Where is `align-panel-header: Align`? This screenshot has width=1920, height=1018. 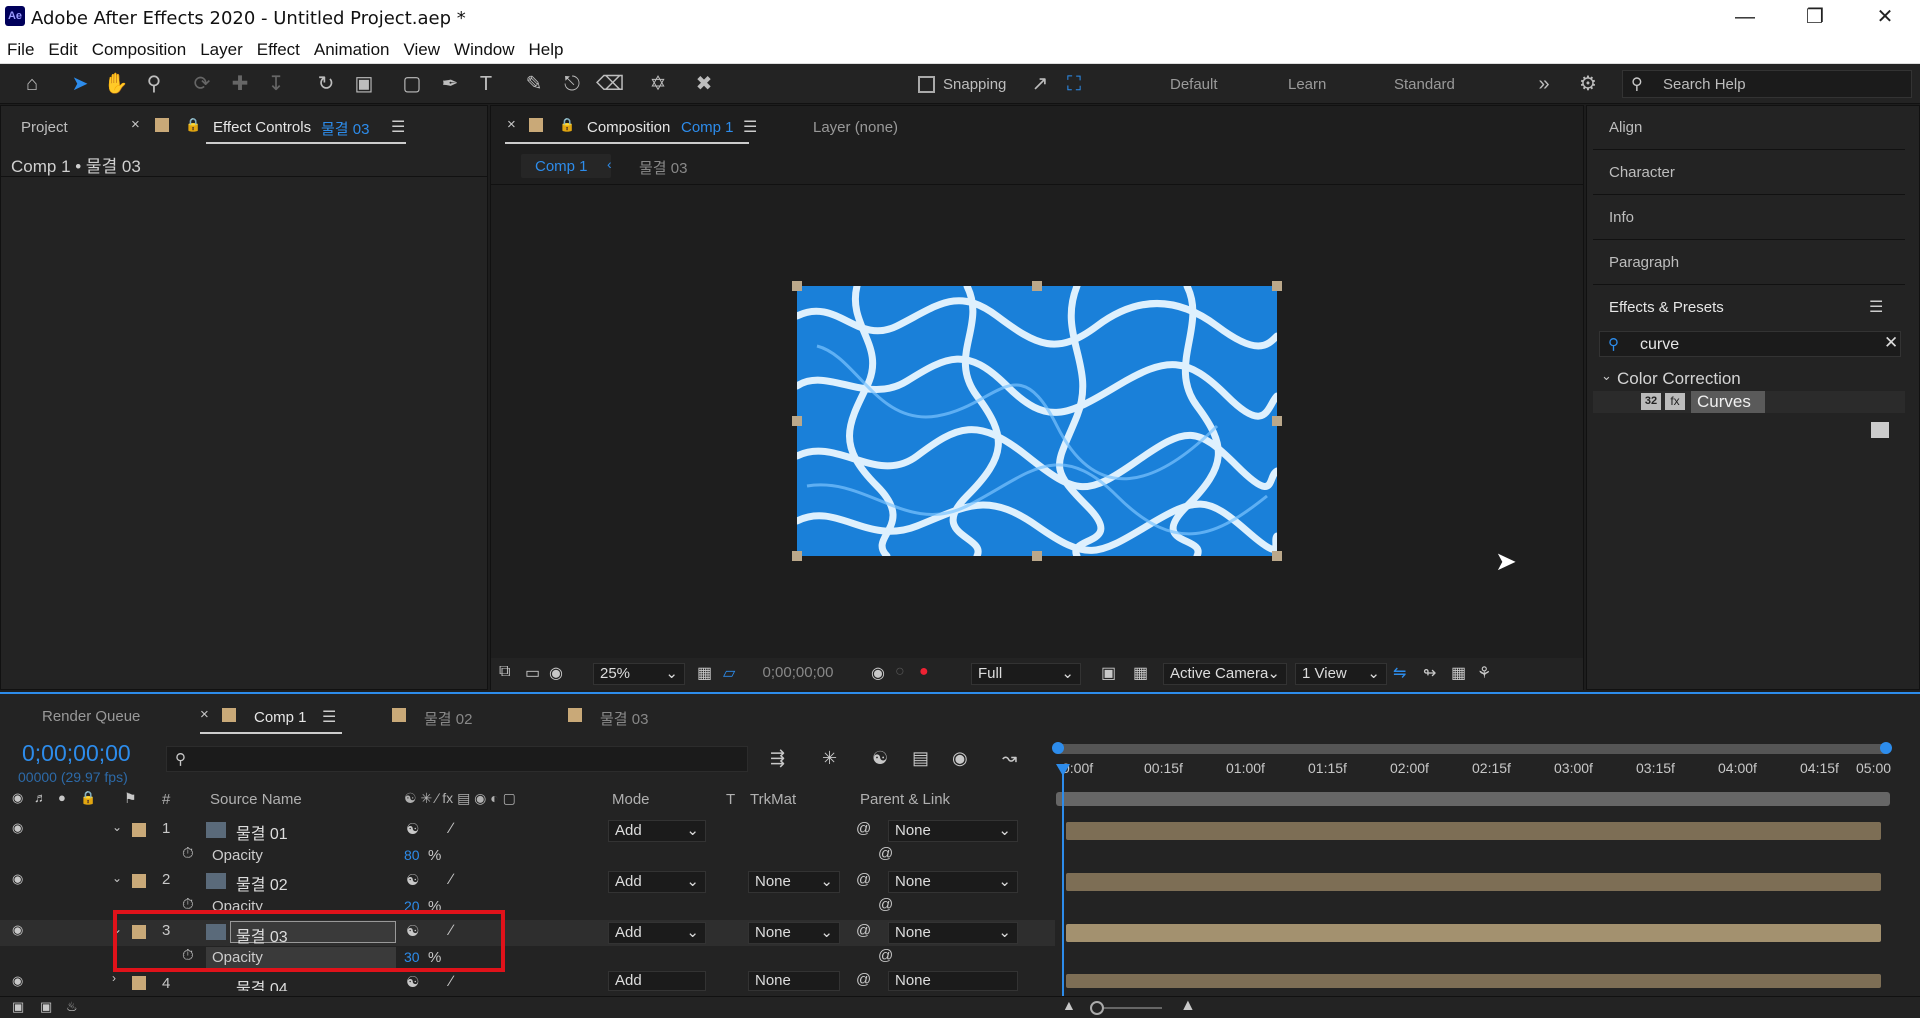 align-panel-header: Align is located at coordinates (1625, 127).